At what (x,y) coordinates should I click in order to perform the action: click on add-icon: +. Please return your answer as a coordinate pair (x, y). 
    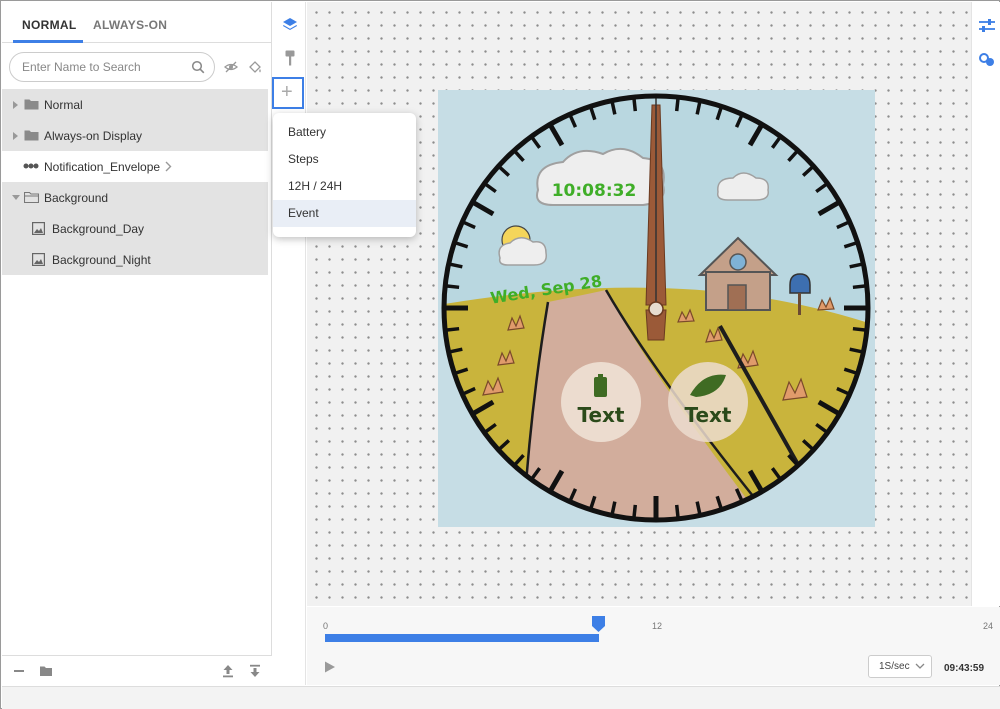
    Looking at the image, I should click on (287, 92).